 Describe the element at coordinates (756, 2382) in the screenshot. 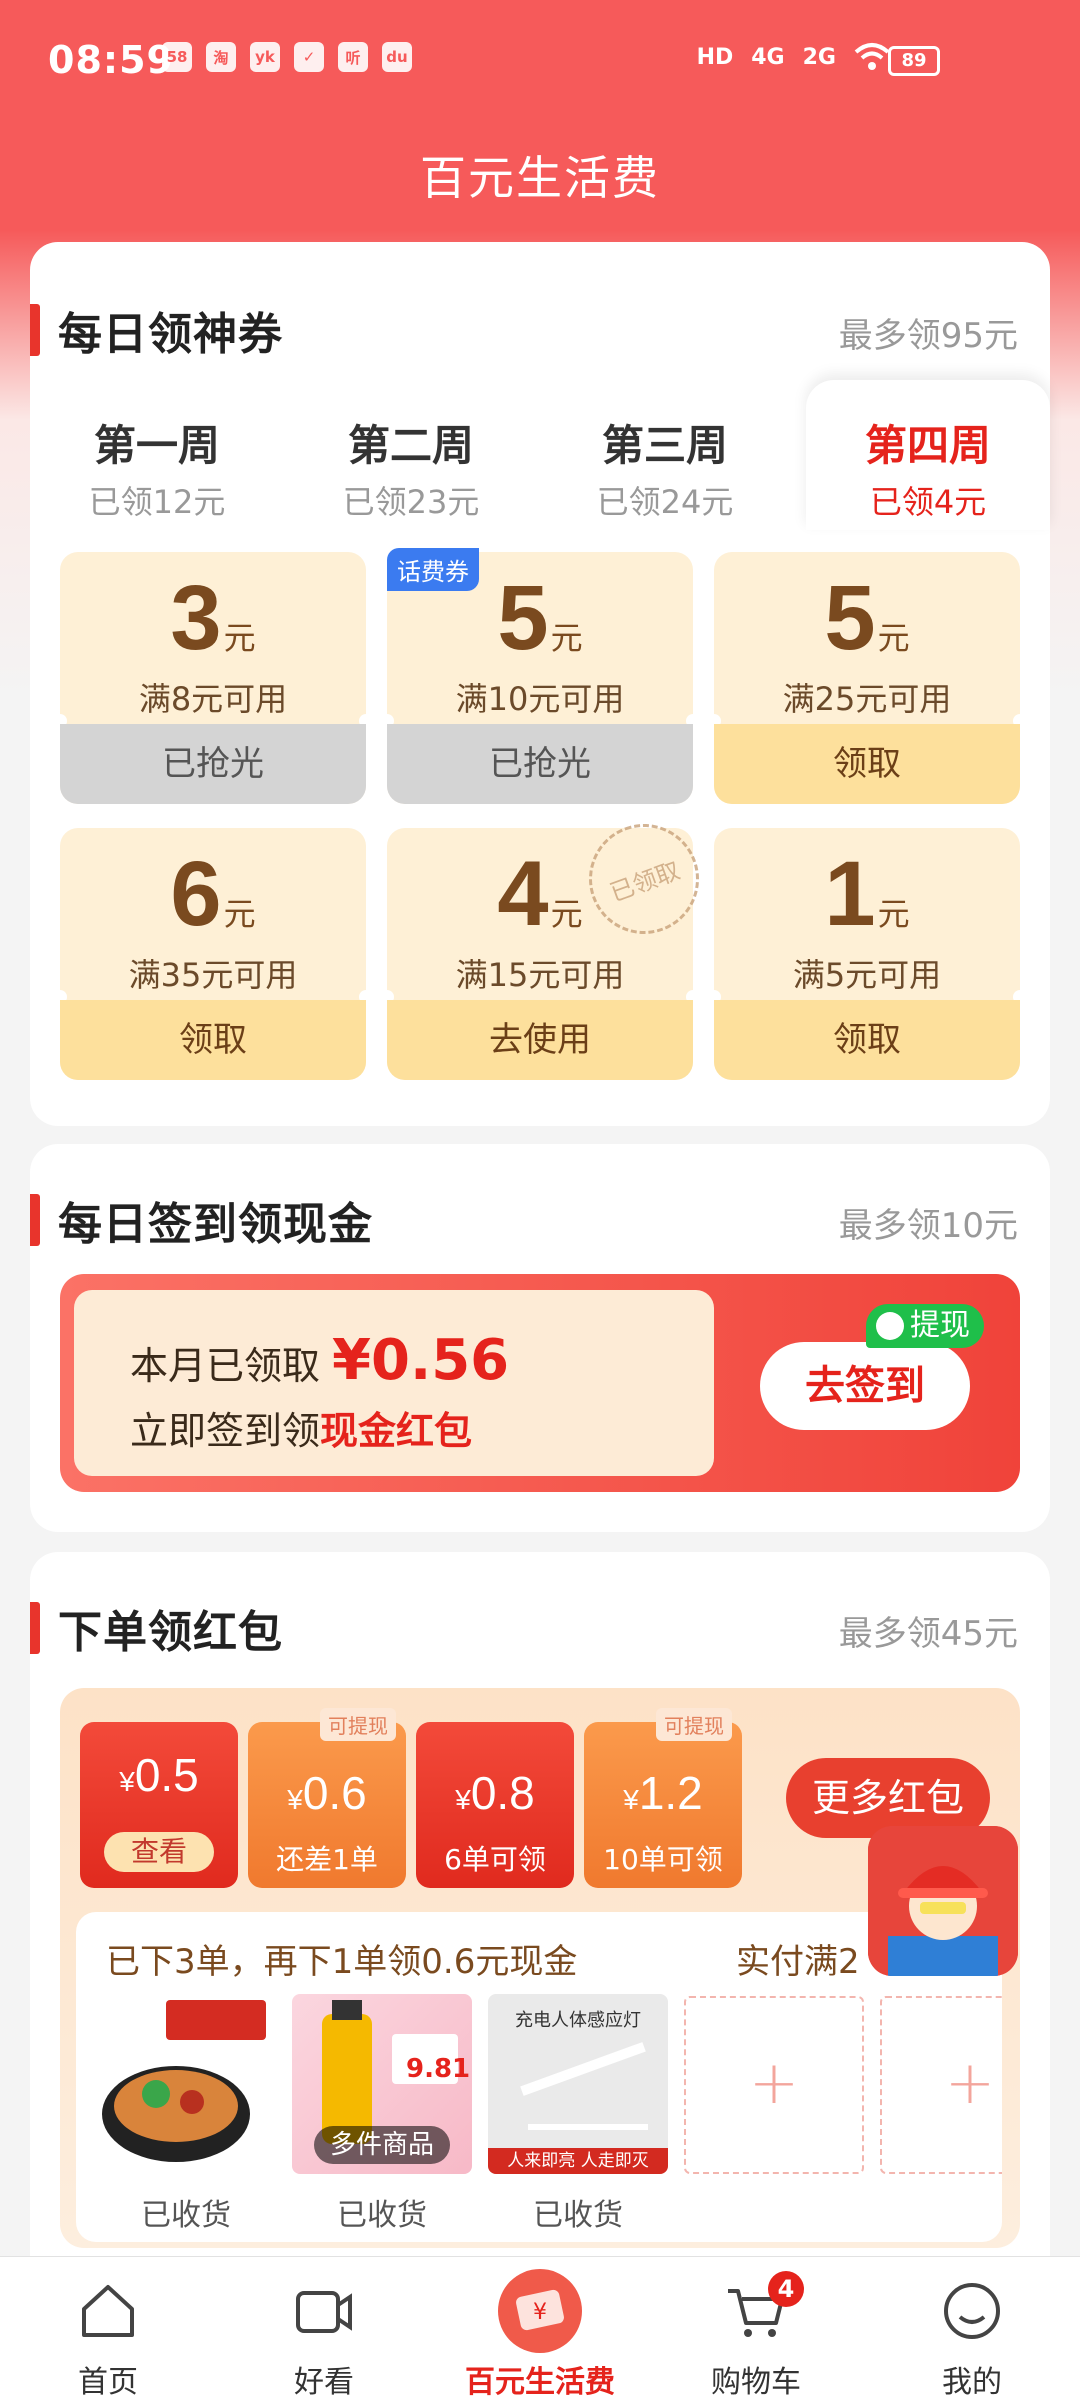

I see `tab-label: 购物车` at that location.